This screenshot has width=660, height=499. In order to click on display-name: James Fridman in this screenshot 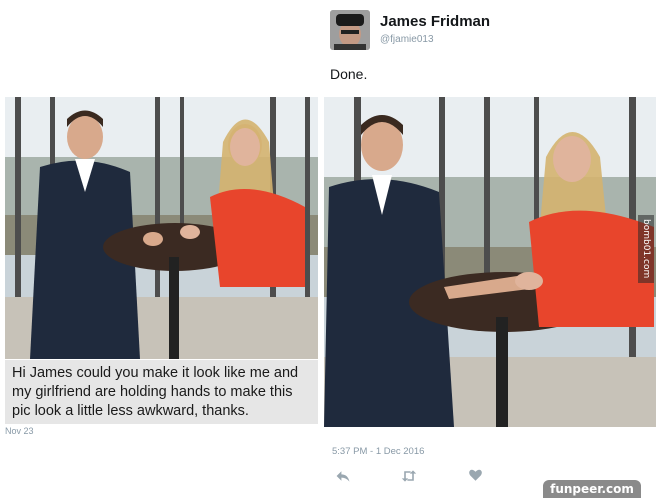, I will do `click(435, 21)`.